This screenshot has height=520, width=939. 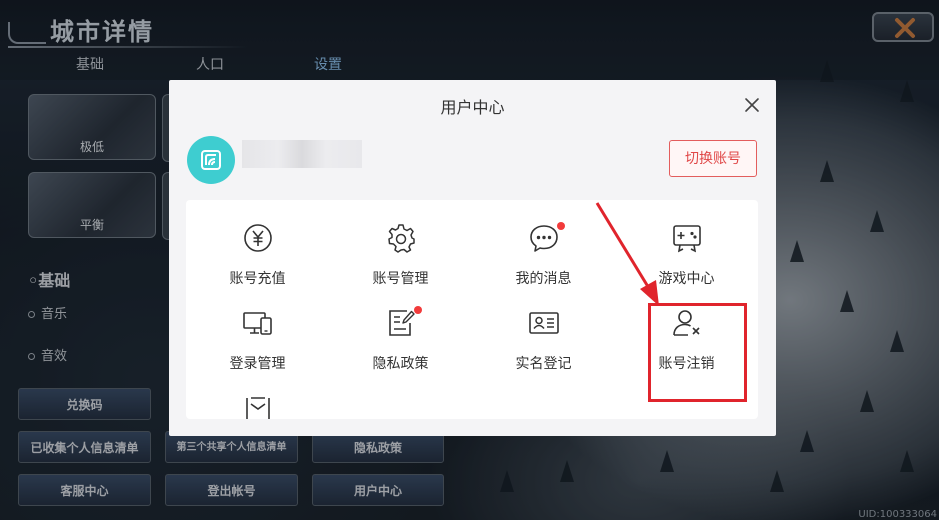 What do you see at coordinates (752, 105) in the screenshot?
I see `close-icon` at bounding box center [752, 105].